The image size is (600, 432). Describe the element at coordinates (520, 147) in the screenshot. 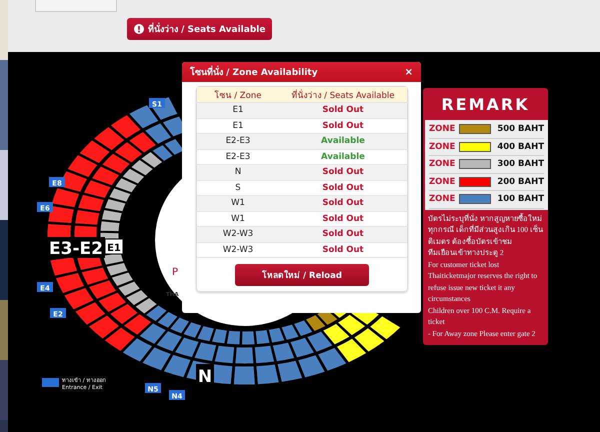

I see `price-text: 400 BAHT` at that location.